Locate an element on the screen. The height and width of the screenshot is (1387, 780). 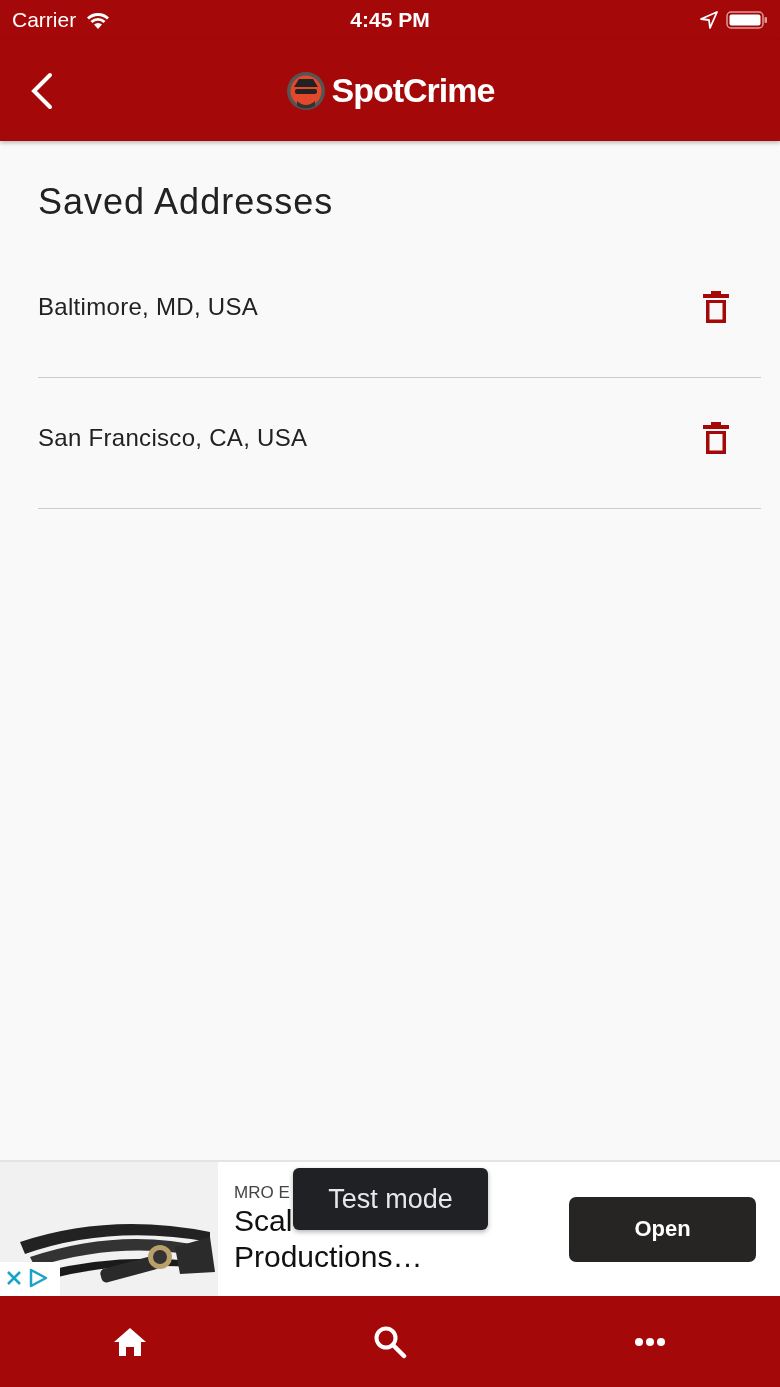
status-time: 4:45 PM is located at coordinates (390, 20).